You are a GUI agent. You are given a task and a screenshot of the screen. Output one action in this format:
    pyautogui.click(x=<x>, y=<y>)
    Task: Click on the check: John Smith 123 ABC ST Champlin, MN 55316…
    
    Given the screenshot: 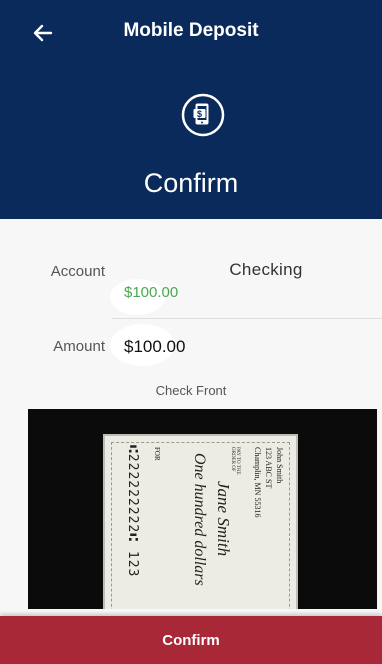 What is the action you would take?
    pyautogui.click(x=200, y=521)
    